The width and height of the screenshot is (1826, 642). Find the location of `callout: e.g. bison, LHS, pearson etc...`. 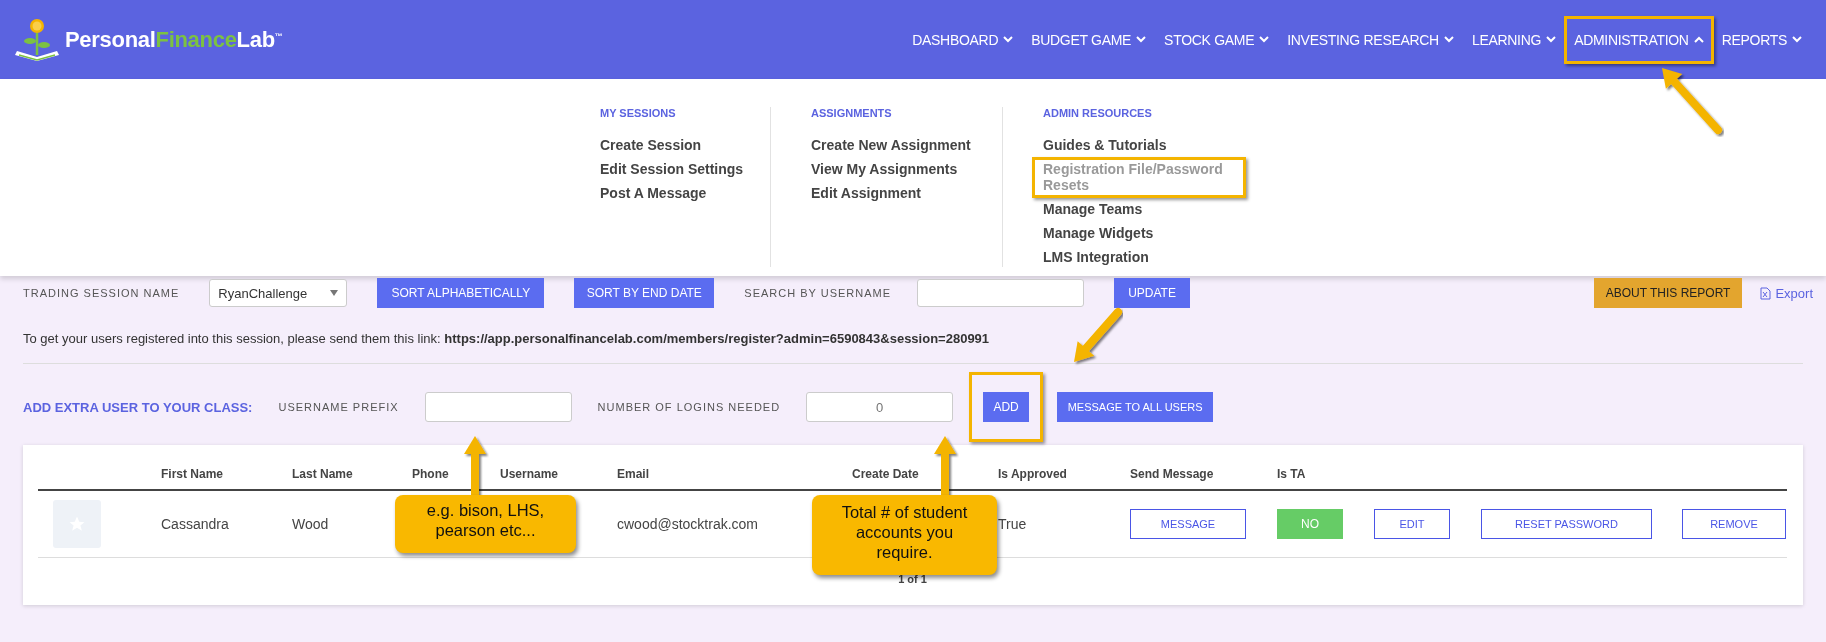

callout: e.g. bison, LHS, pearson etc... is located at coordinates (485, 524).